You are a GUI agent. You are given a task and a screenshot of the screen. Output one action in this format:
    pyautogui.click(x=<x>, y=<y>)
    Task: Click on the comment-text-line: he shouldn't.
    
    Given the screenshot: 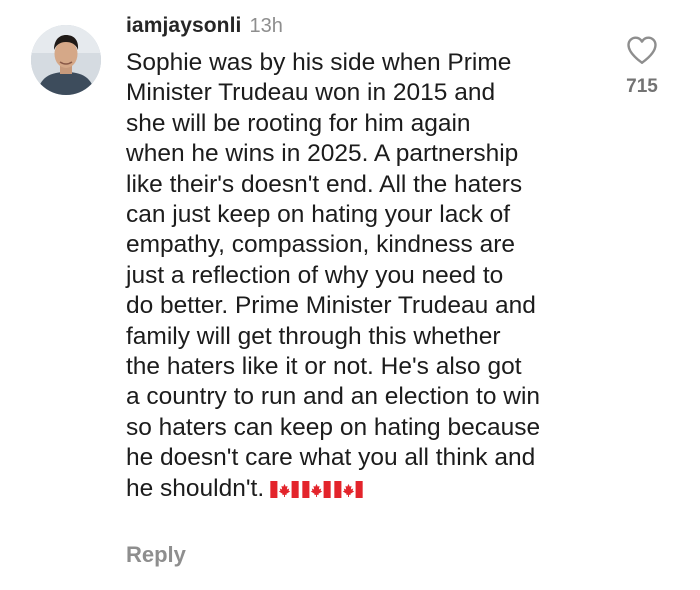 What is the action you would take?
    pyautogui.click(x=361, y=489)
    